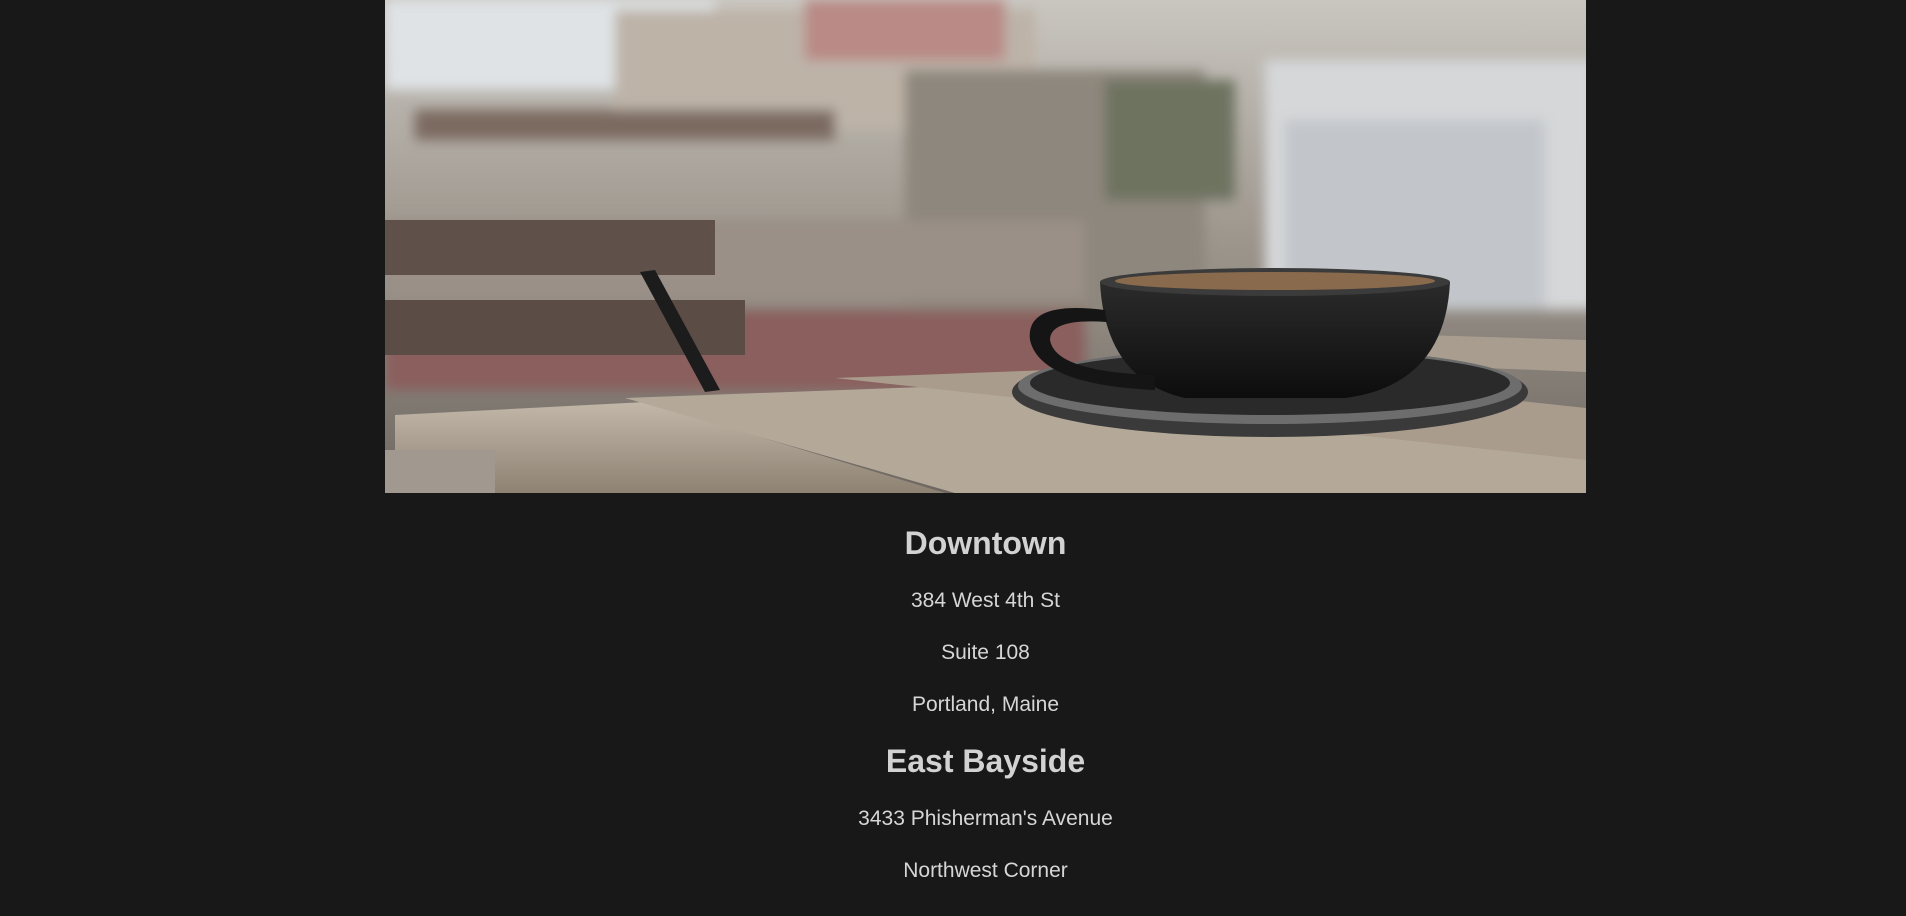  I want to click on location-title-east-bayside: East Bayside, so click(985, 761).